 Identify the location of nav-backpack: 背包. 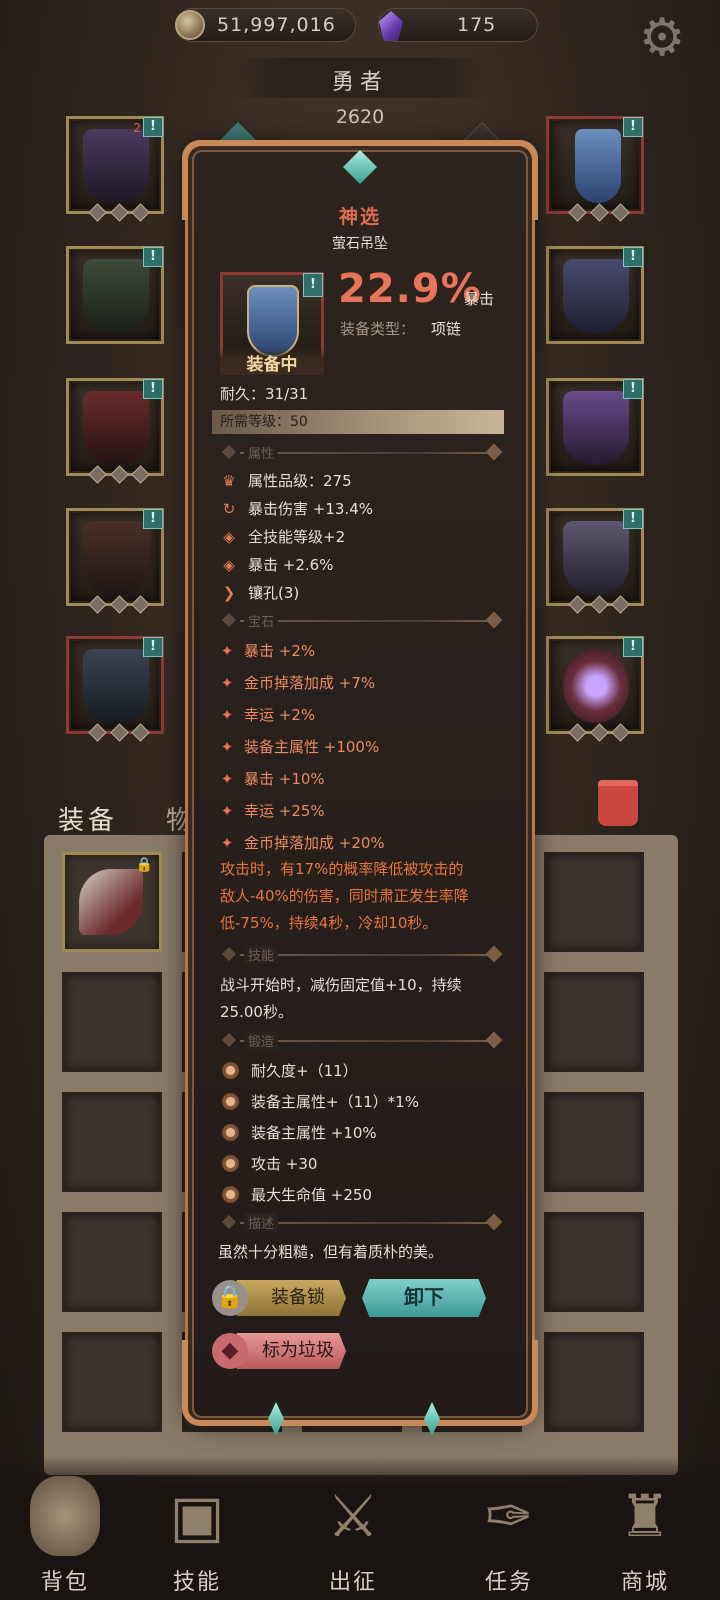
(65, 1535).